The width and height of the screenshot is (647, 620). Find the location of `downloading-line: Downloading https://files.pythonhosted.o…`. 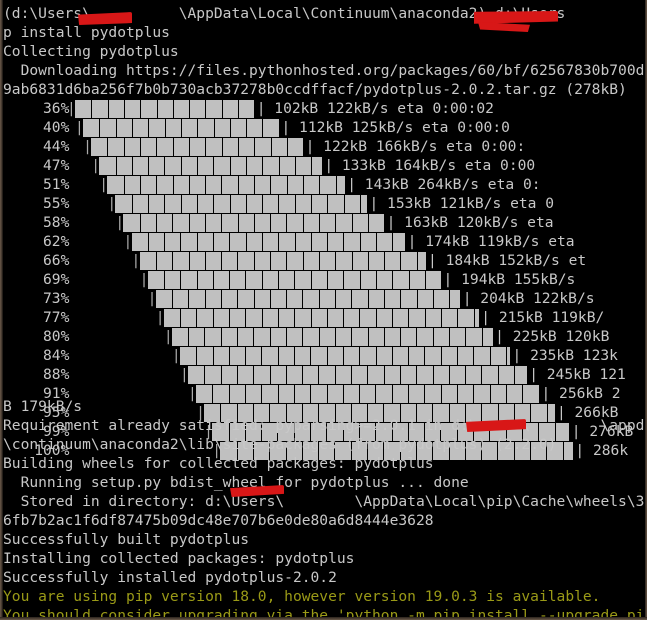

downloading-line: Downloading https://files.pythonhosted.o… is located at coordinates (325, 70).